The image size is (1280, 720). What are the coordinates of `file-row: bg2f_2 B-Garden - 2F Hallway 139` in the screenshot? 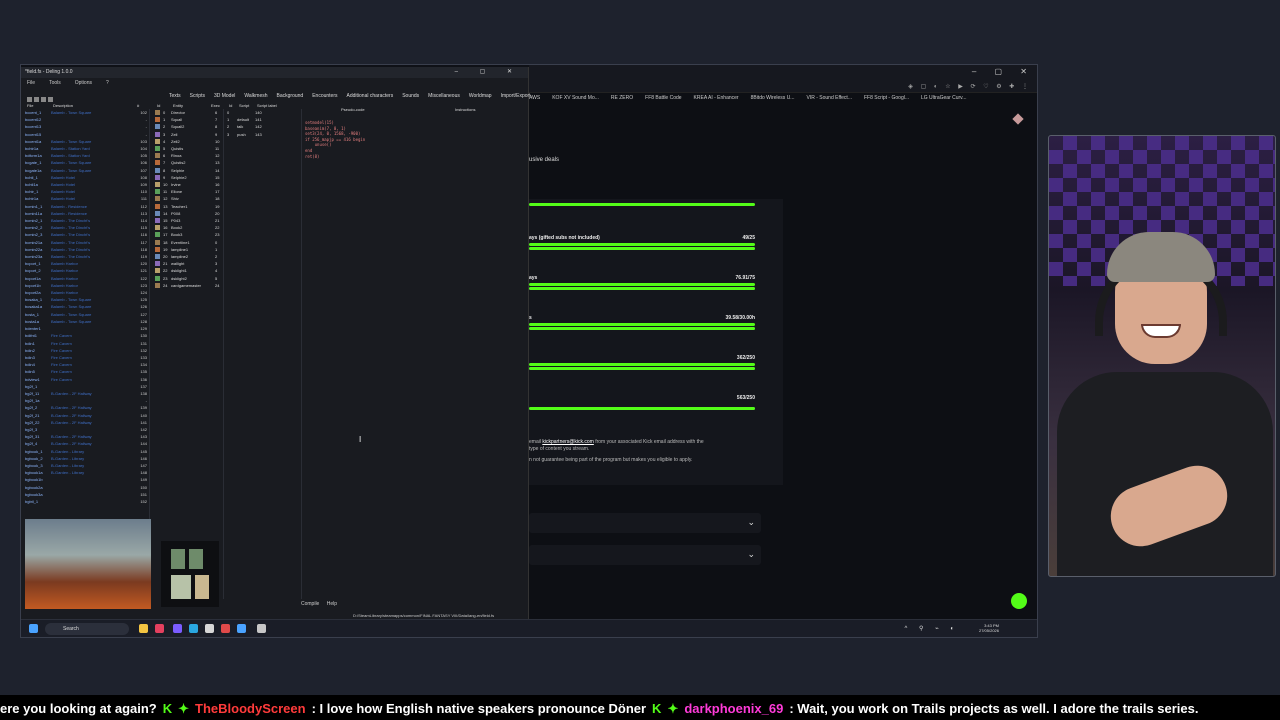 It's located at (86, 407).